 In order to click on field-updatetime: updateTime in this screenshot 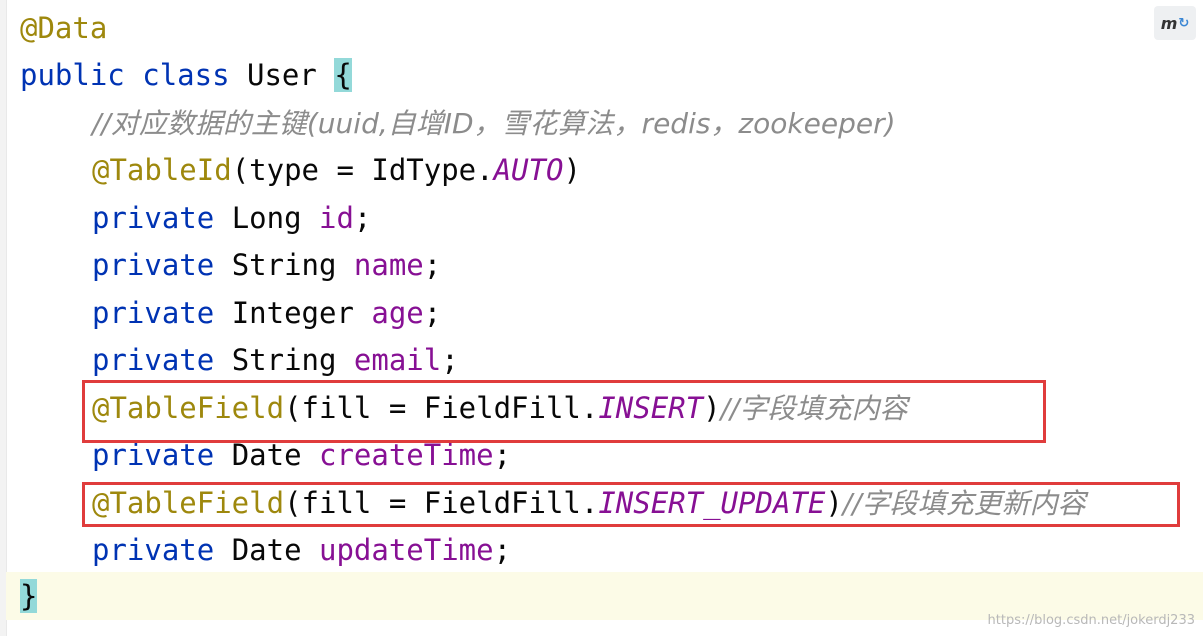, I will do `click(406, 550)`.